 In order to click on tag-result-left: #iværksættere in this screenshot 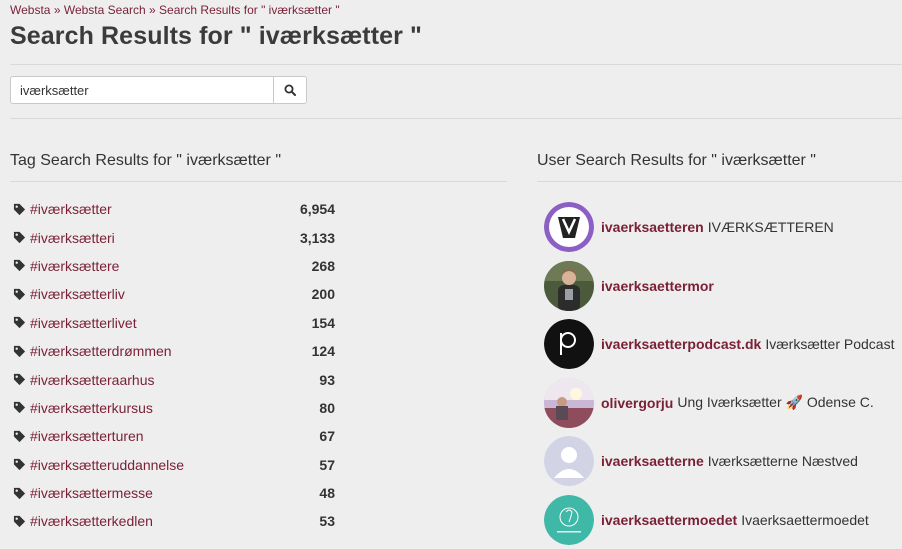, I will do `click(66, 266)`.